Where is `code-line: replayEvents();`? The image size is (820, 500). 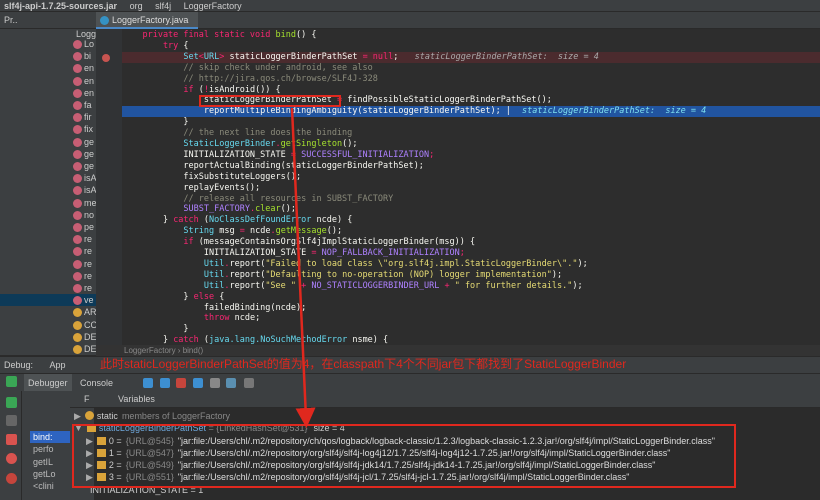 code-line: replayEvents(); is located at coordinates (471, 188).